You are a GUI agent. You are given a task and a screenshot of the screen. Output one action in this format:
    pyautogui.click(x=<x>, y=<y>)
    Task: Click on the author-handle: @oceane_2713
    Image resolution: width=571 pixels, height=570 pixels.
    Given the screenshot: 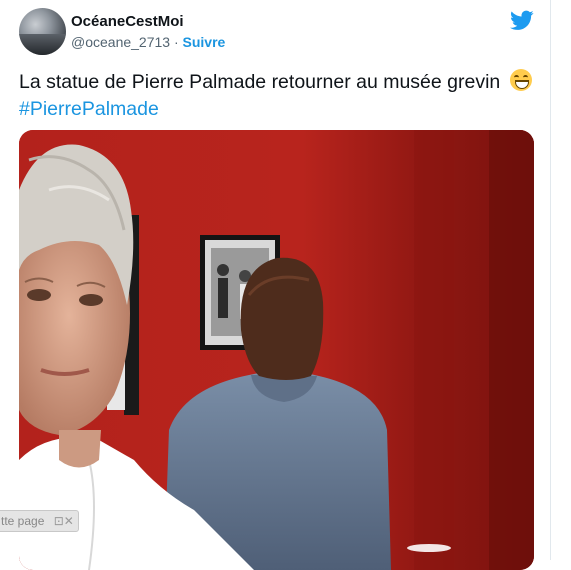 What is the action you would take?
    pyautogui.click(x=120, y=42)
    